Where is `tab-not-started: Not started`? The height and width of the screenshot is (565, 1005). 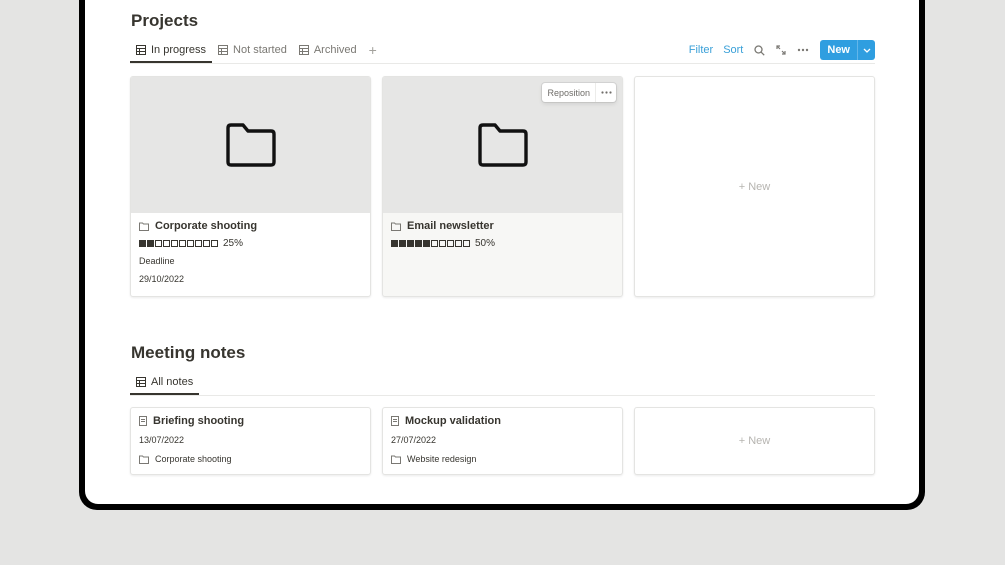
tab-not-started: Not started is located at coordinates (252, 50).